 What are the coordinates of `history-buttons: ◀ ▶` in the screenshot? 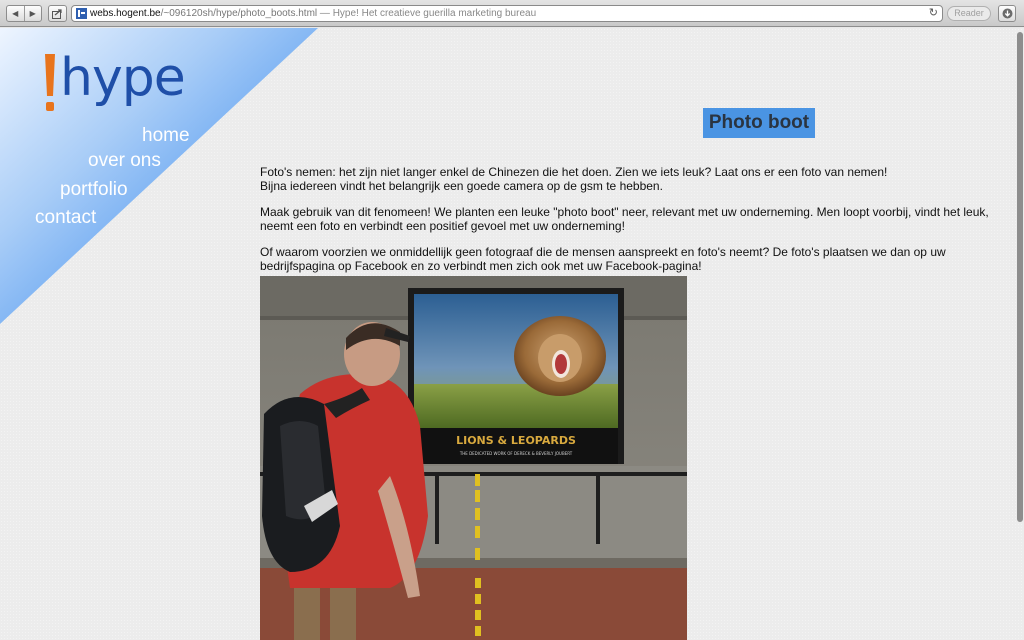 It's located at (24, 13).